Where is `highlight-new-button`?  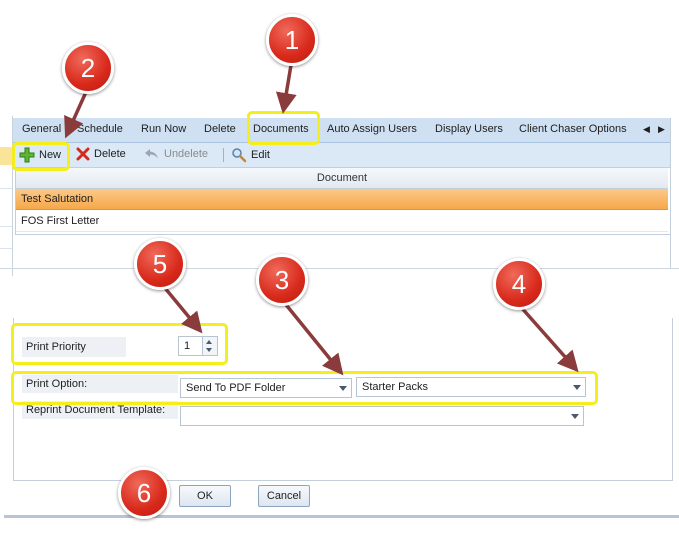 highlight-new-button is located at coordinates (41, 156).